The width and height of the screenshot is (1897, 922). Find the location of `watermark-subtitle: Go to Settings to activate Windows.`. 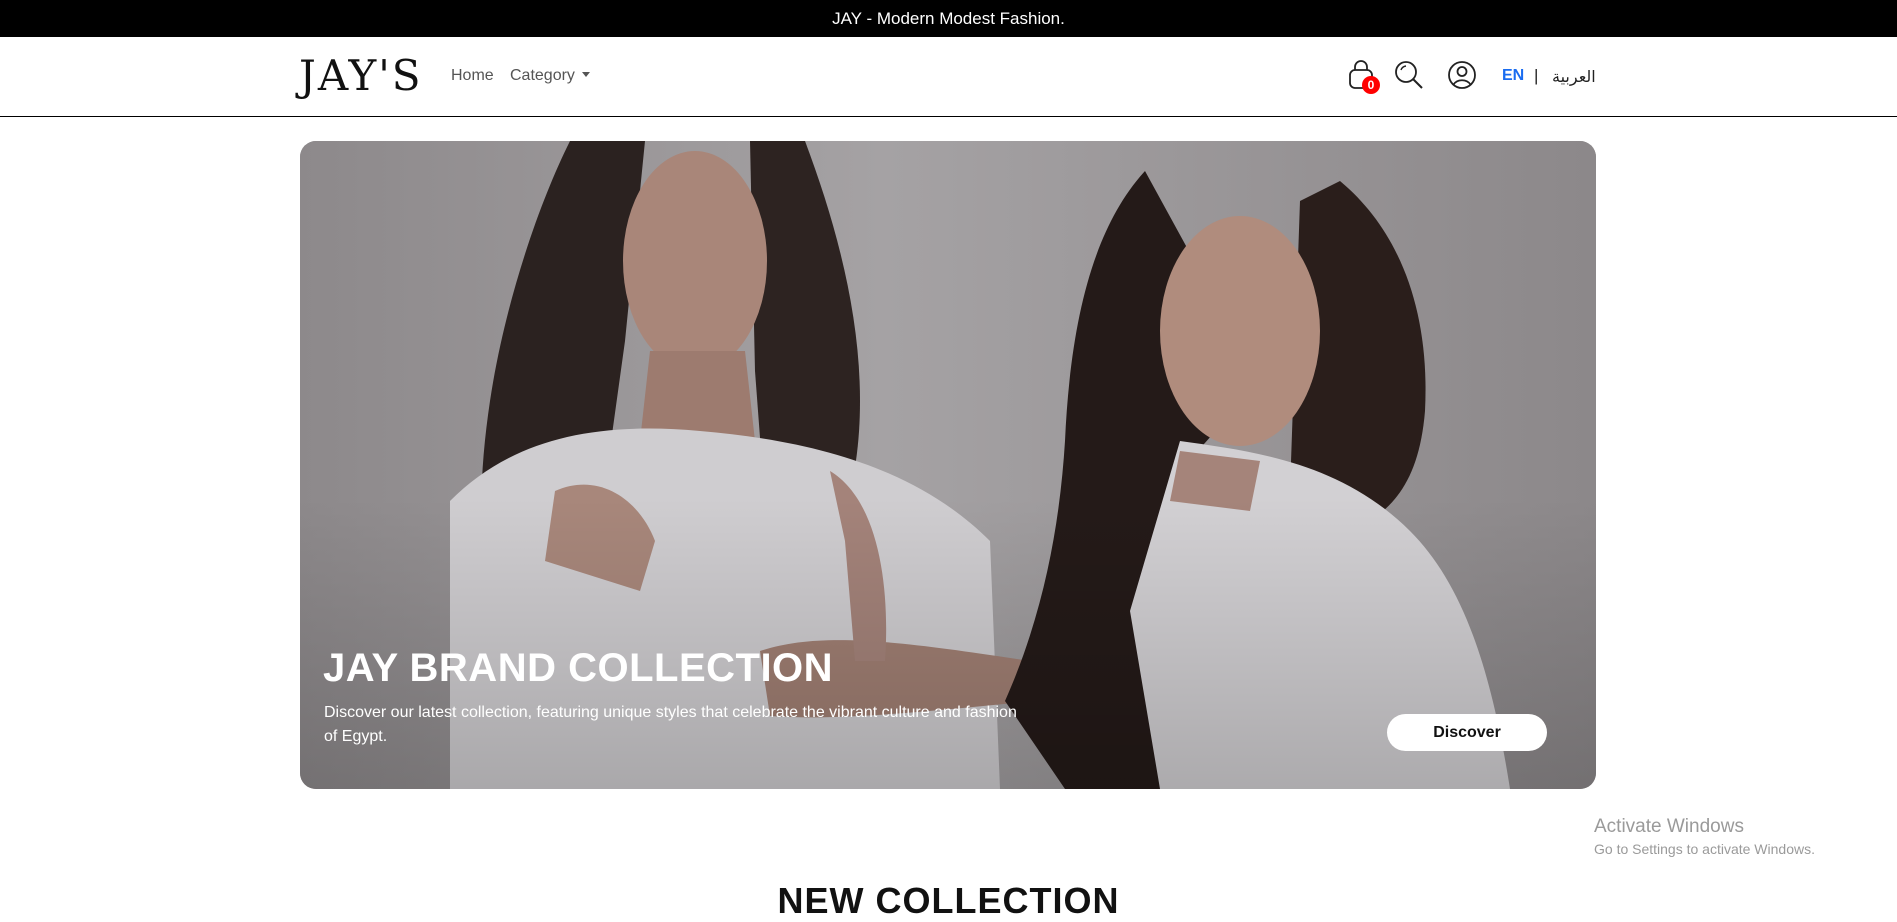

watermark-subtitle: Go to Settings to activate Windows. is located at coordinates (1704, 849).